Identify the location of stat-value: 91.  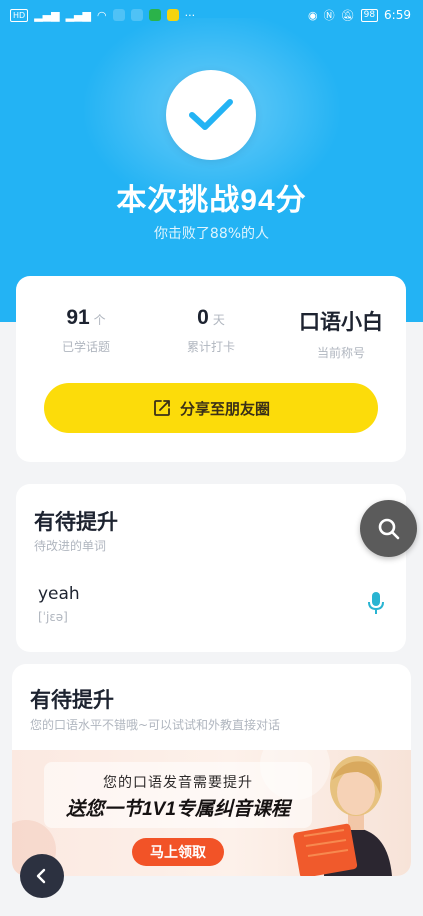
(78, 317).